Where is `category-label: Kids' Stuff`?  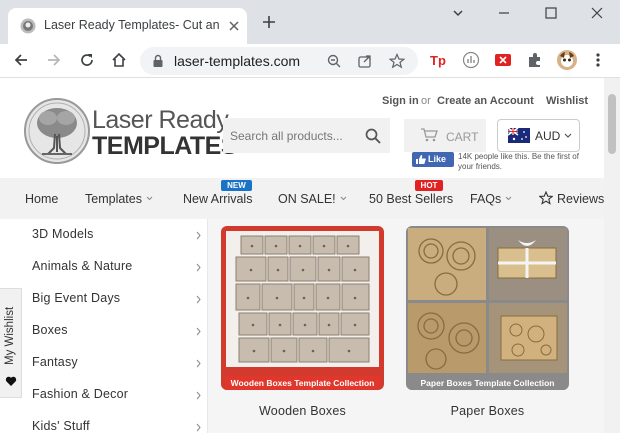 category-label: Kids' Stuff is located at coordinates (61, 426).